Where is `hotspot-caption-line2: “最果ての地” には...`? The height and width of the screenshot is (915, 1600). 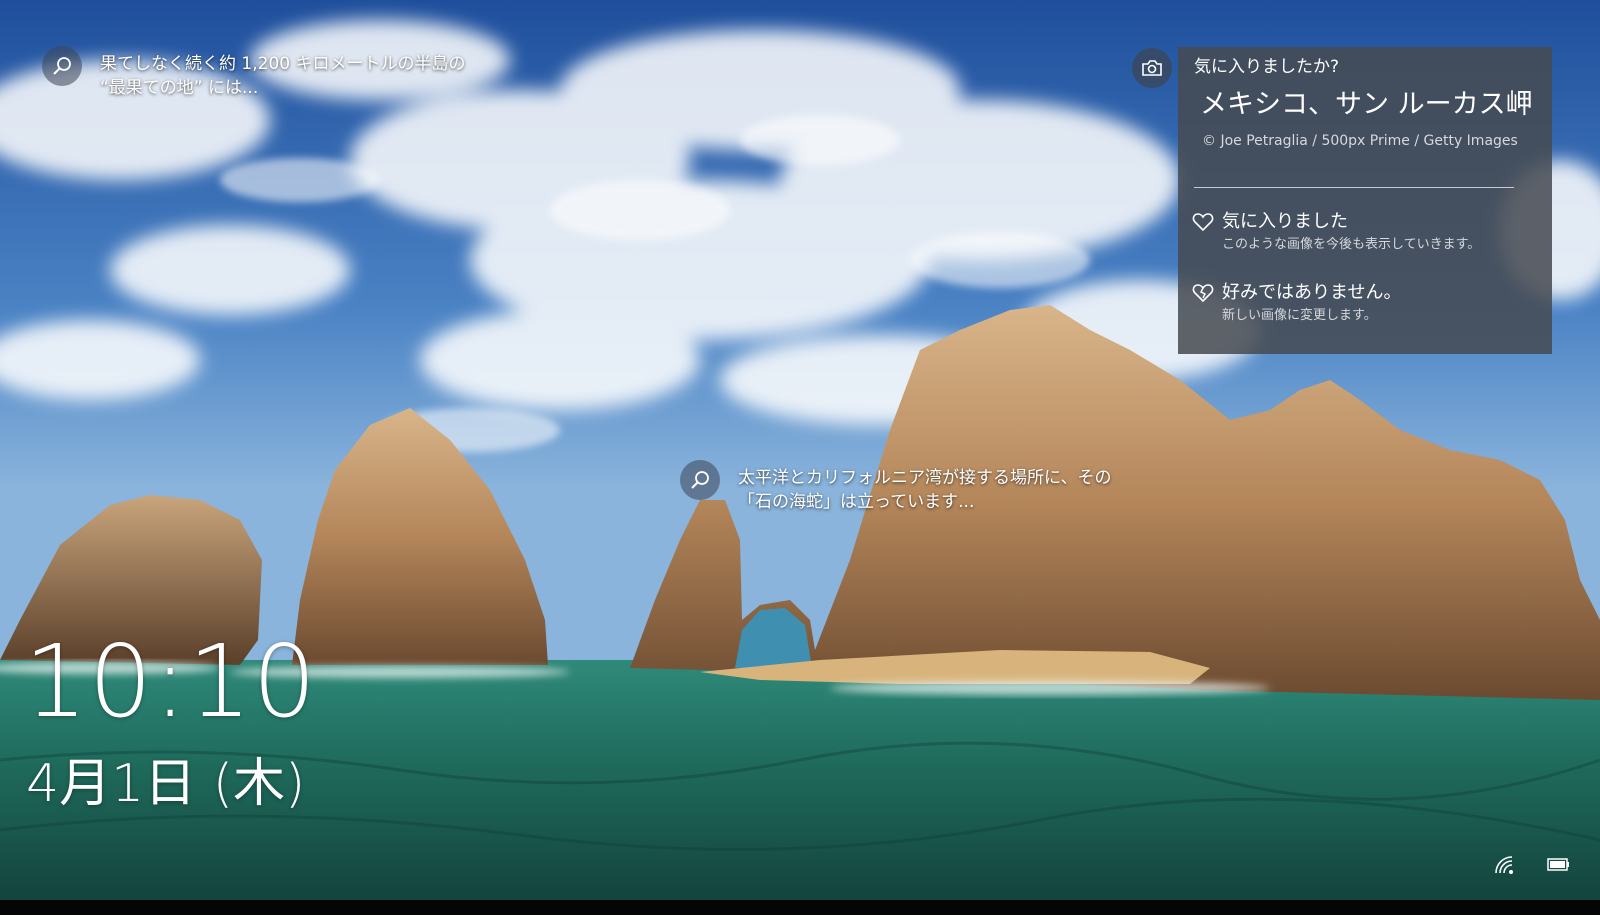 hotspot-caption-line2: “最果ての地” には... is located at coordinates (179, 88).